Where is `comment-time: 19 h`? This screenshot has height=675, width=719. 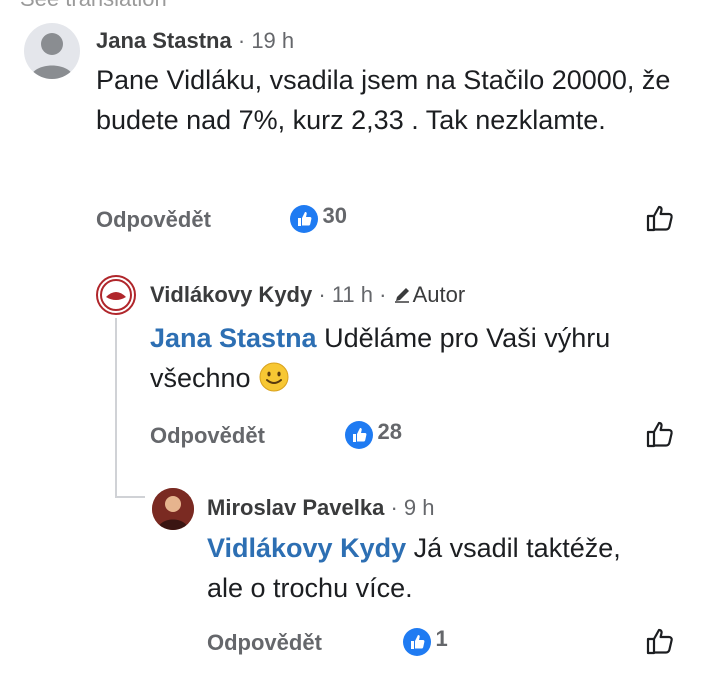 comment-time: 19 h is located at coordinates (272, 40).